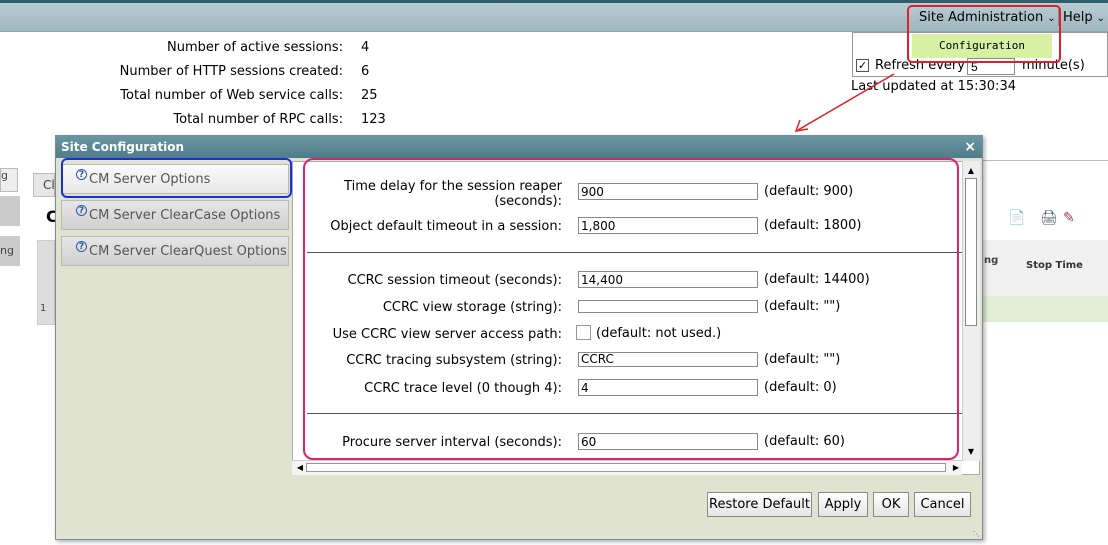  I want to click on field-default-ccrc-view-storage: (default: ""), so click(802, 306).